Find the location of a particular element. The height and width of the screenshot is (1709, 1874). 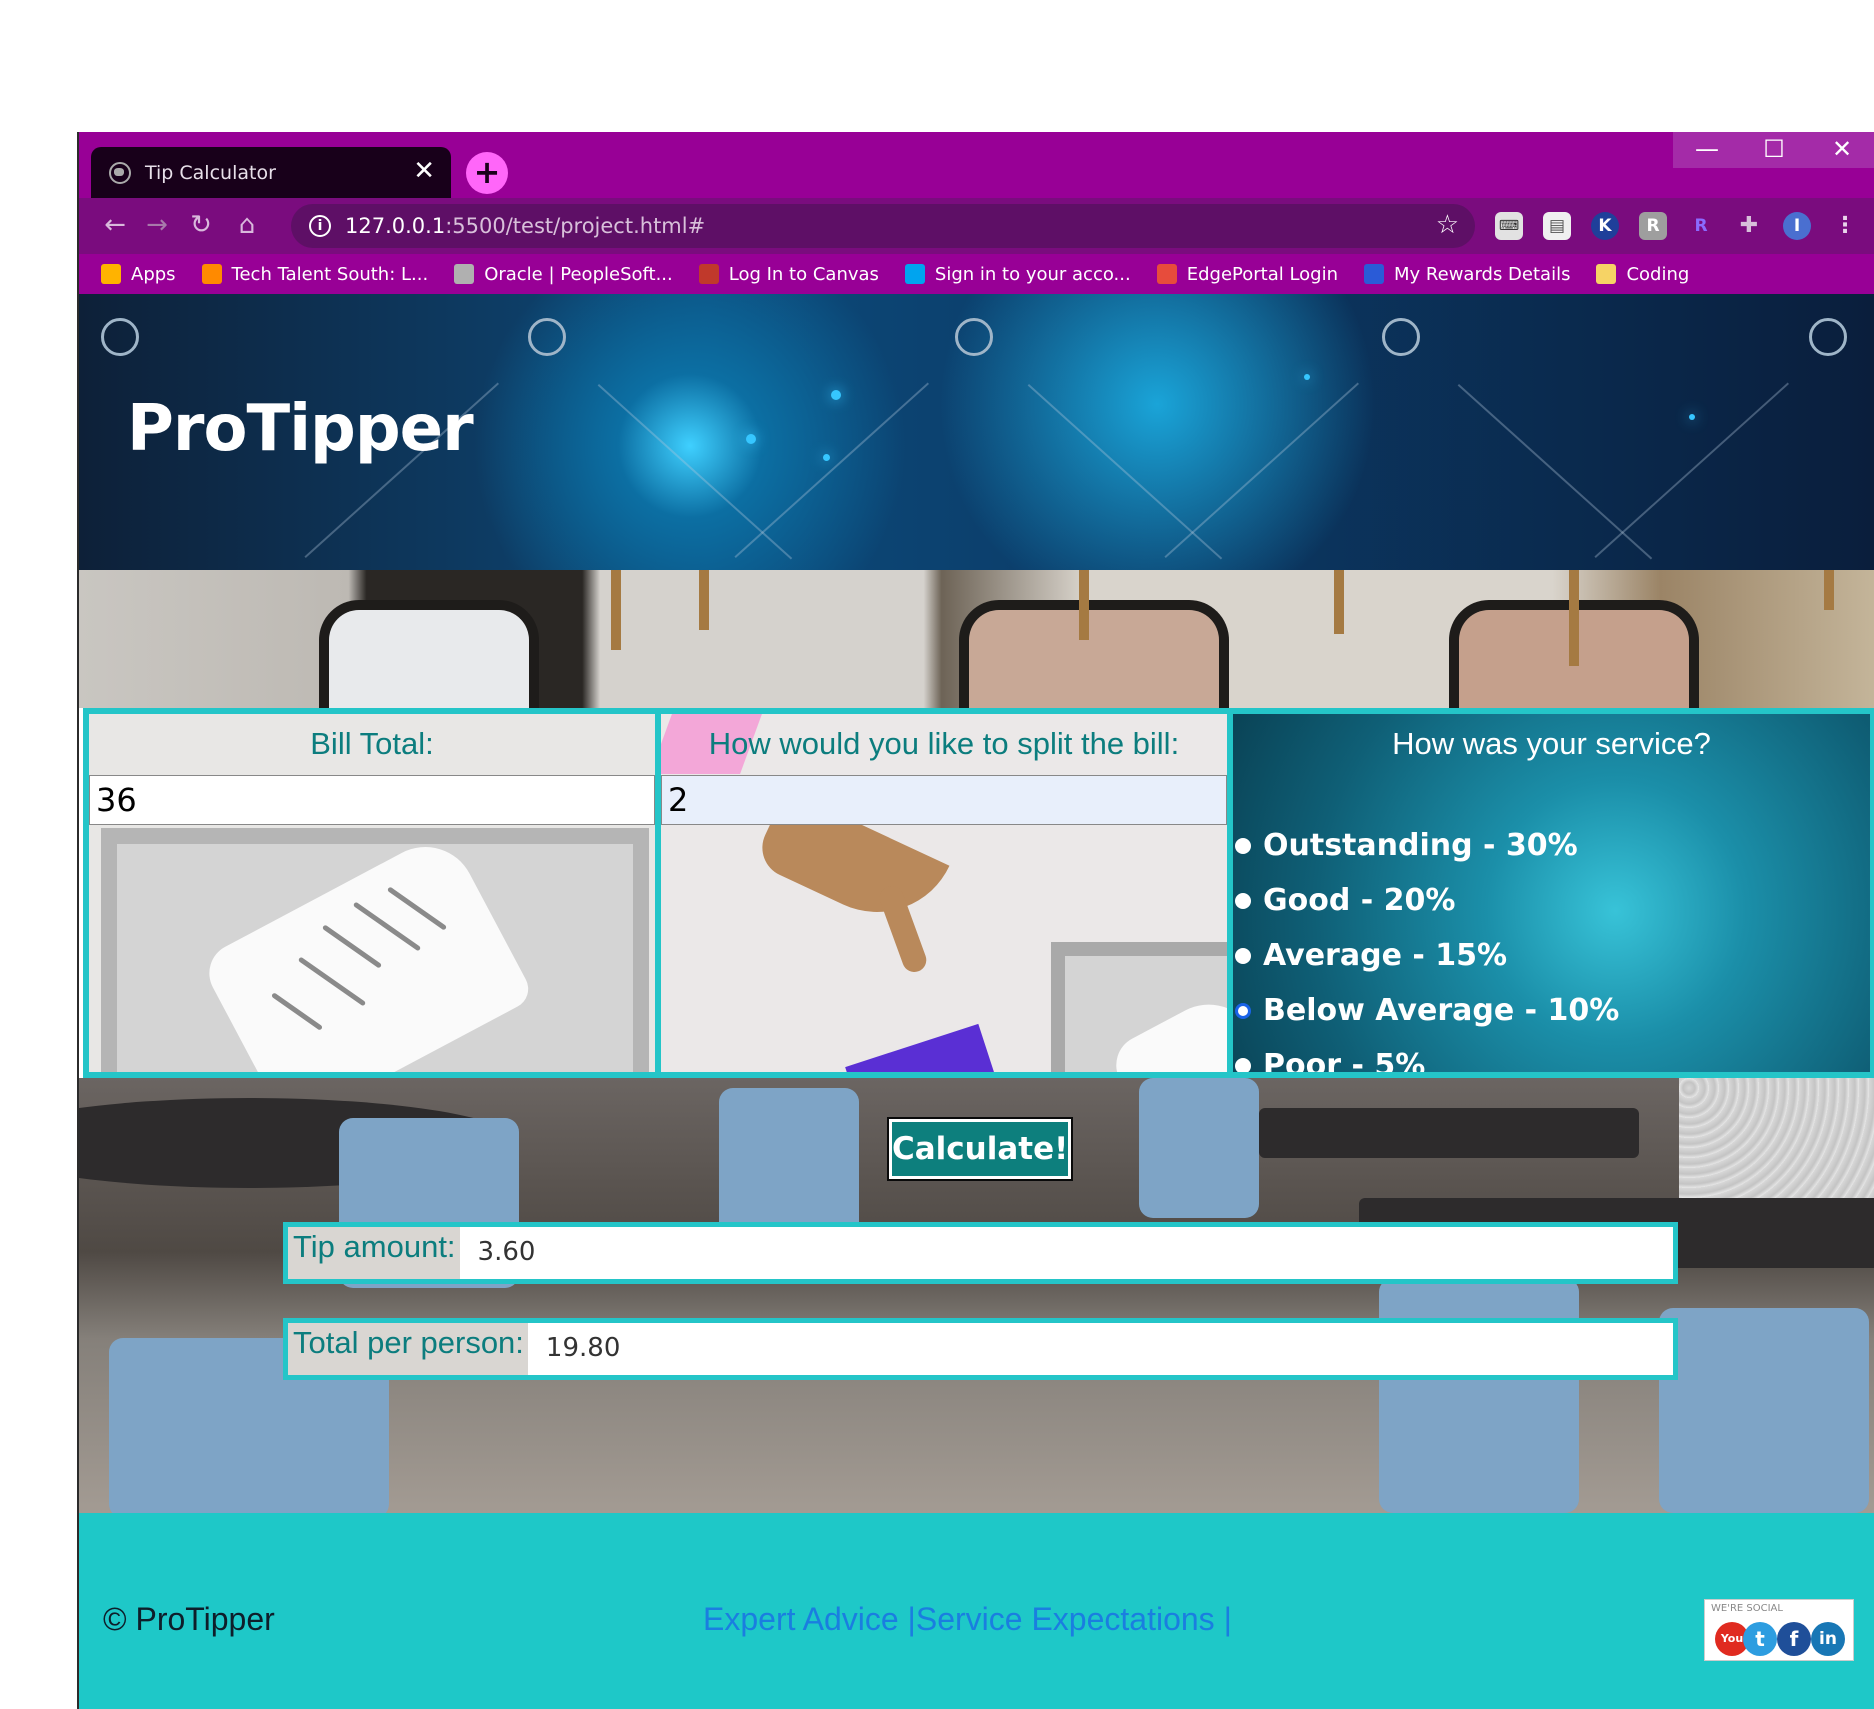

close-tab-icon: ✕ is located at coordinates (424, 171).